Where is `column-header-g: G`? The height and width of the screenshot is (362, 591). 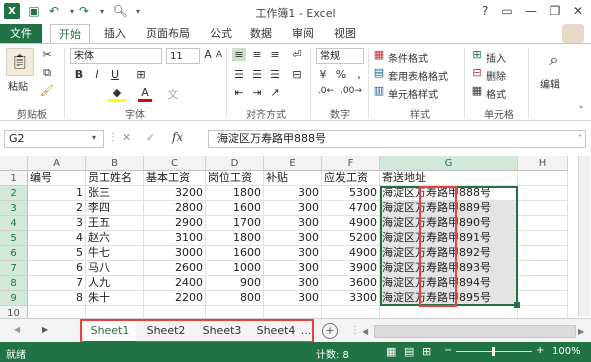
column-header-g: G is located at coordinates (449, 163).